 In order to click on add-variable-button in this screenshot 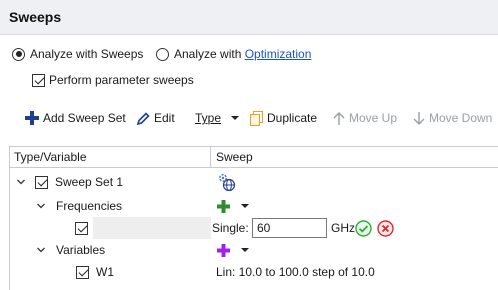, I will do `click(223, 250)`.